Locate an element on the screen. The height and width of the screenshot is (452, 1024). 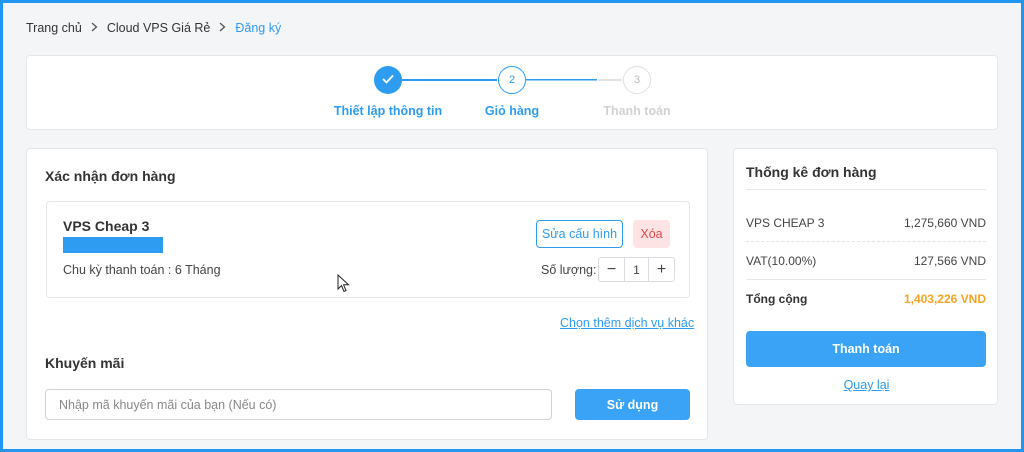
step-connector-todo is located at coordinates (610, 80).